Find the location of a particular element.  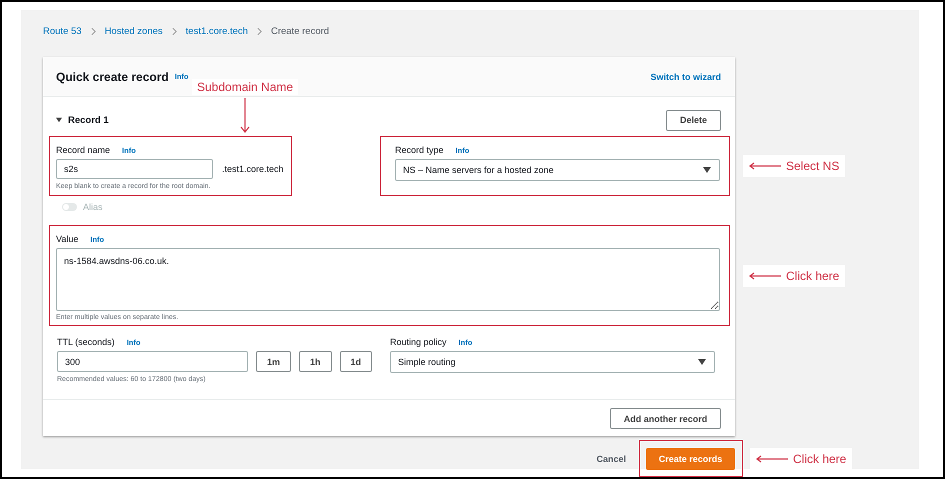

field-label: TTL (seconds) is located at coordinates (86, 342).